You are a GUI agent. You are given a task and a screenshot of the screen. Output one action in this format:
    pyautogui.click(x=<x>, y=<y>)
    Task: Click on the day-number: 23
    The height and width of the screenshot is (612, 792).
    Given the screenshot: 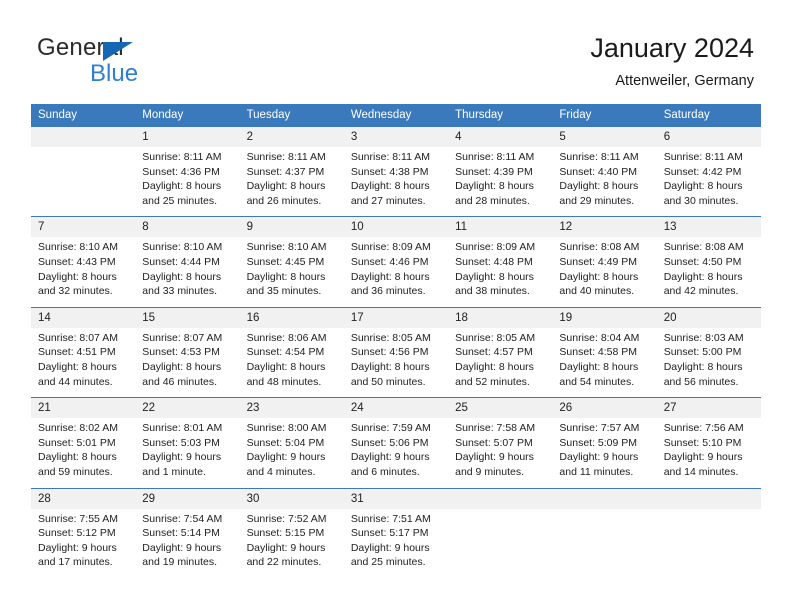 What is the action you would take?
    pyautogui.click(x=291, y=408)
    